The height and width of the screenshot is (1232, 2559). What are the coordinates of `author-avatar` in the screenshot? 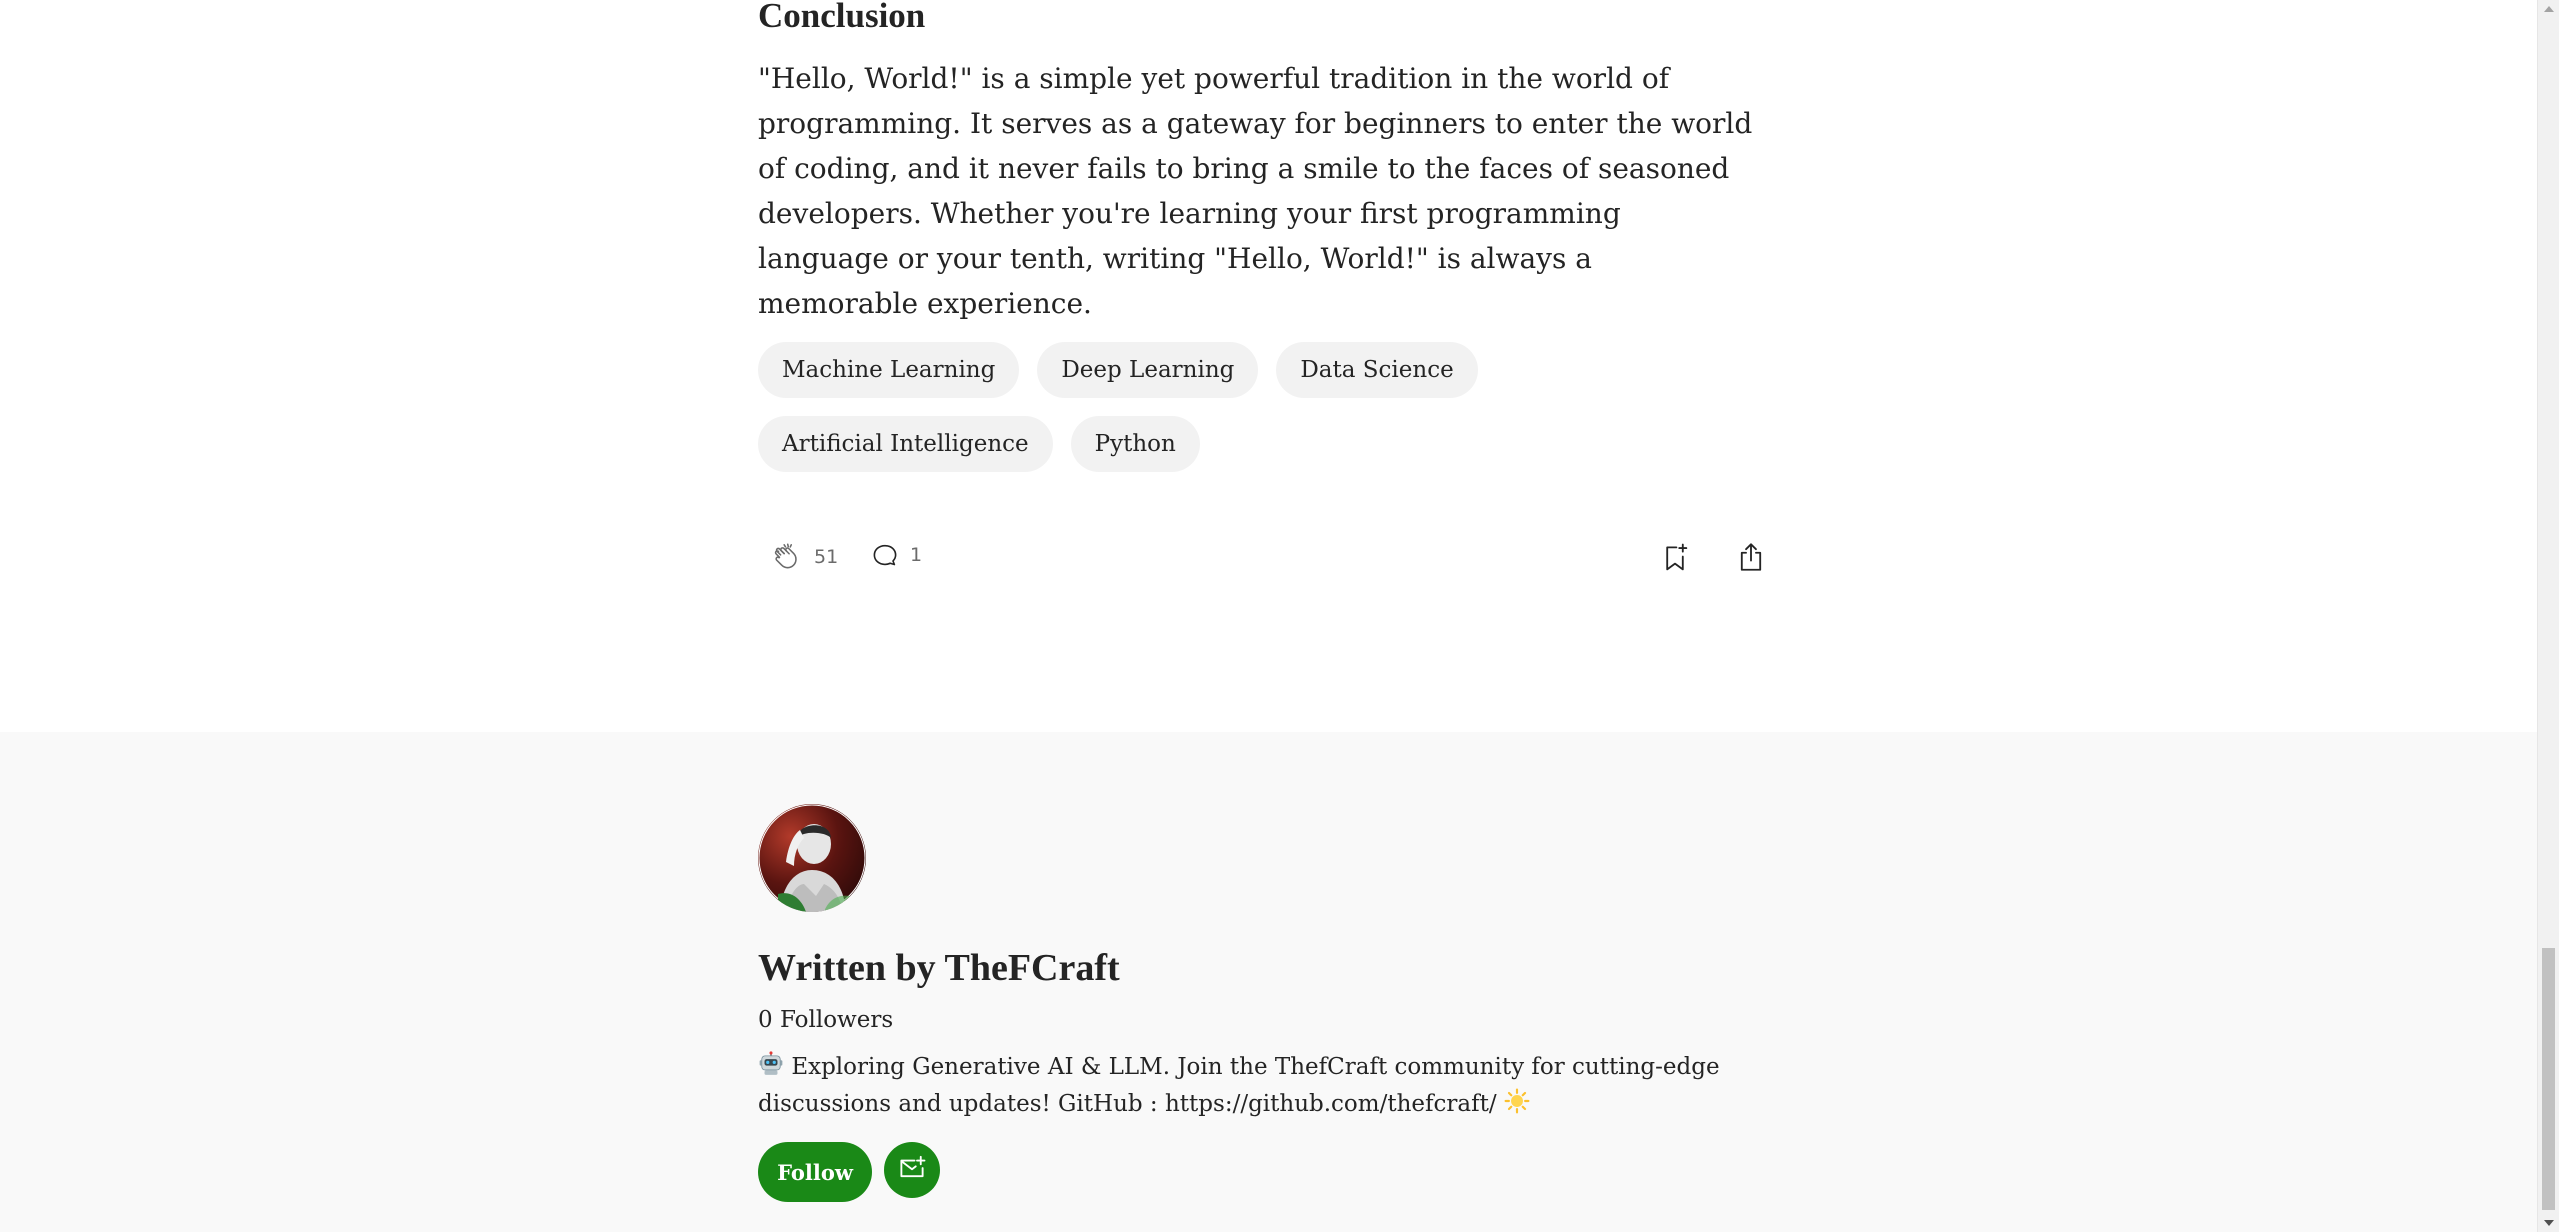 It's located at (812, 858).